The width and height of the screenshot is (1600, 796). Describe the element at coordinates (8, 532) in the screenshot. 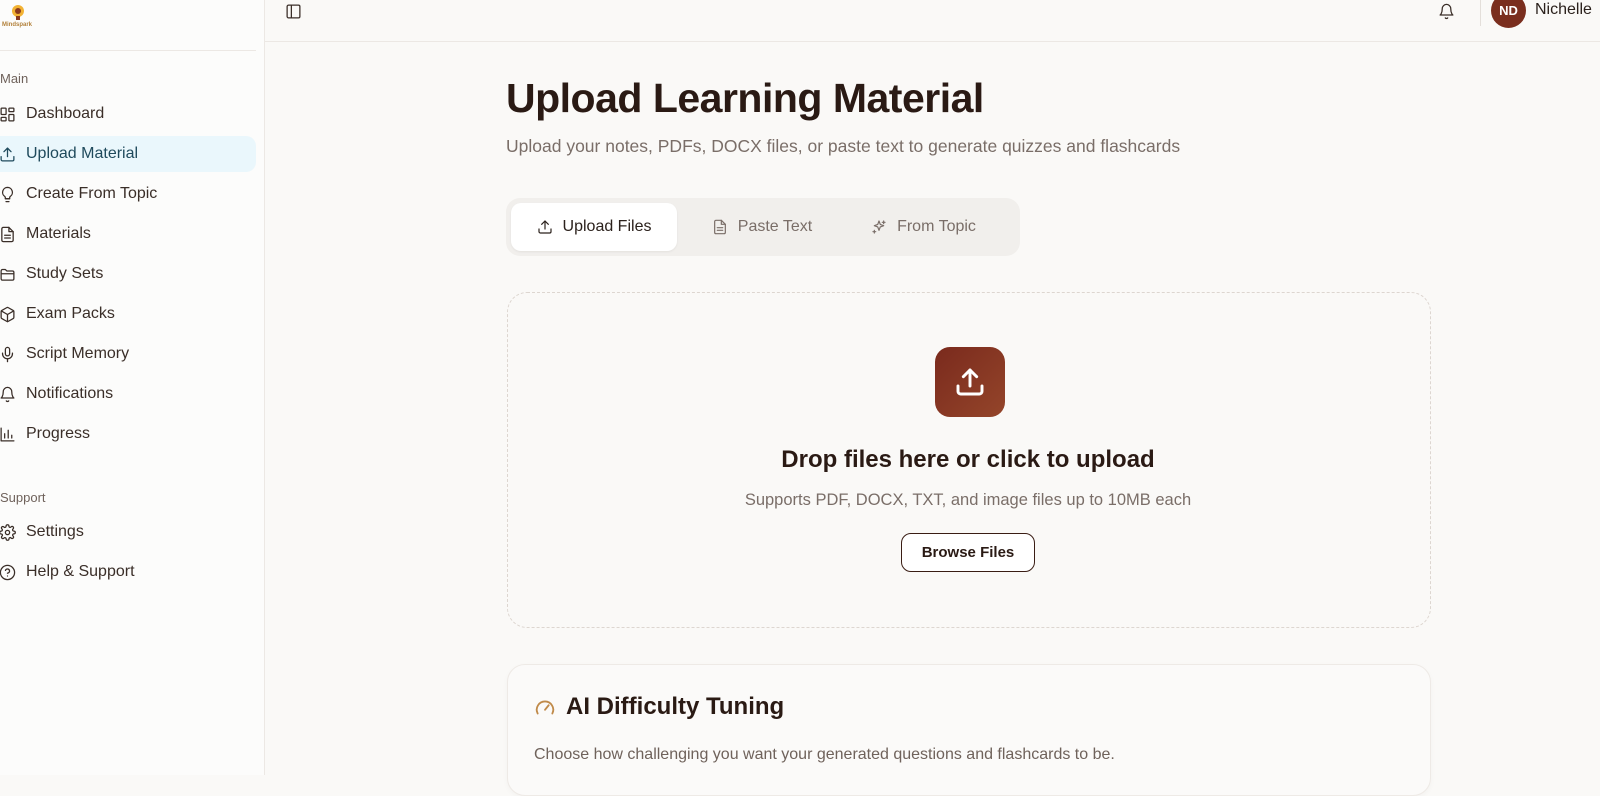

I see `gear-icon` at that location.